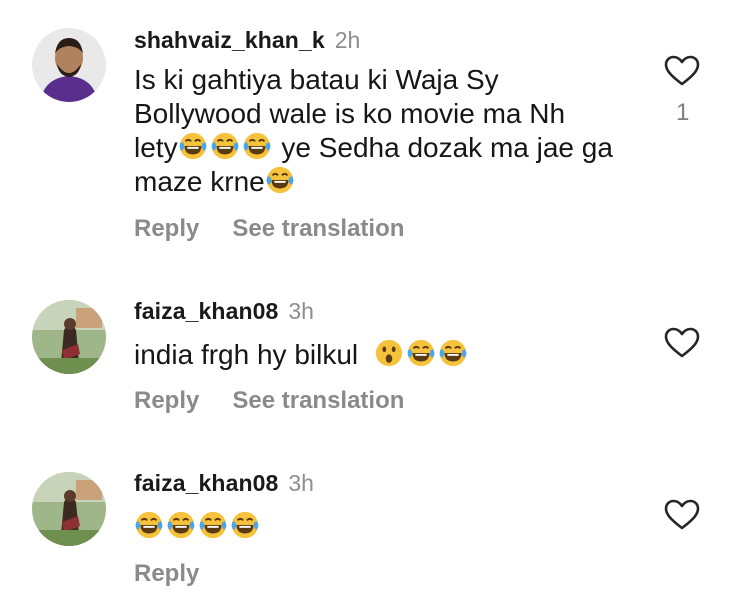 The image size is (740, 606). I want to click on comment-text: india frgh hy bilkul, so click(394, 355).